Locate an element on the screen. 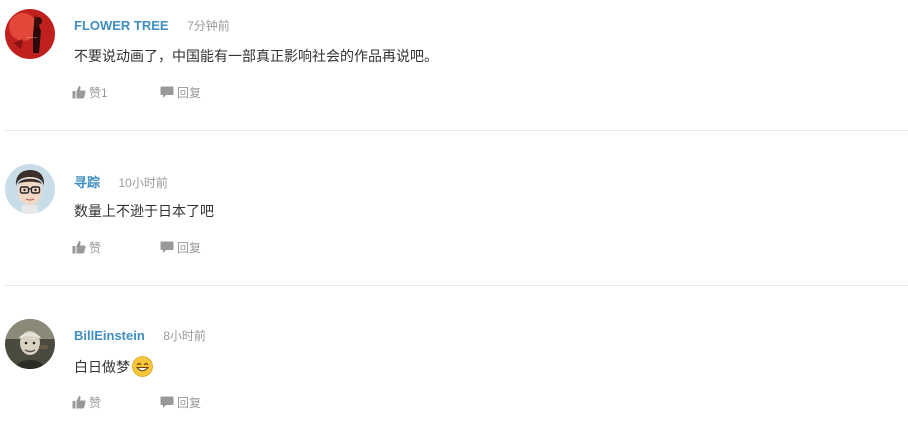 The height and width of the screenshot is (440, 908). photo-avatar-icon is located at coordinates (30, 344).